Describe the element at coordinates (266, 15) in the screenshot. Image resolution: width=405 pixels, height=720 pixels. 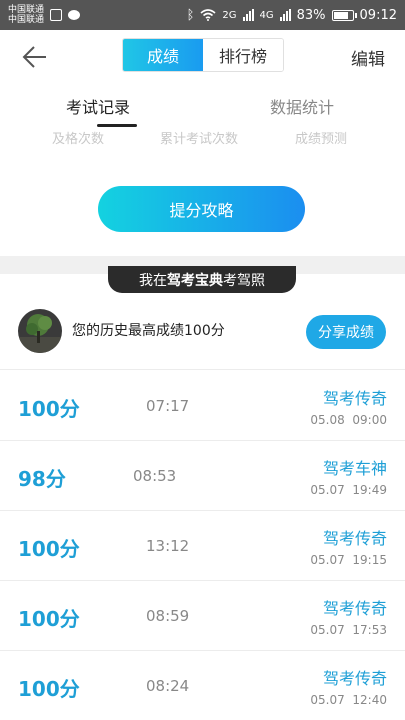
I see `network-type-2: 4G` at that location.